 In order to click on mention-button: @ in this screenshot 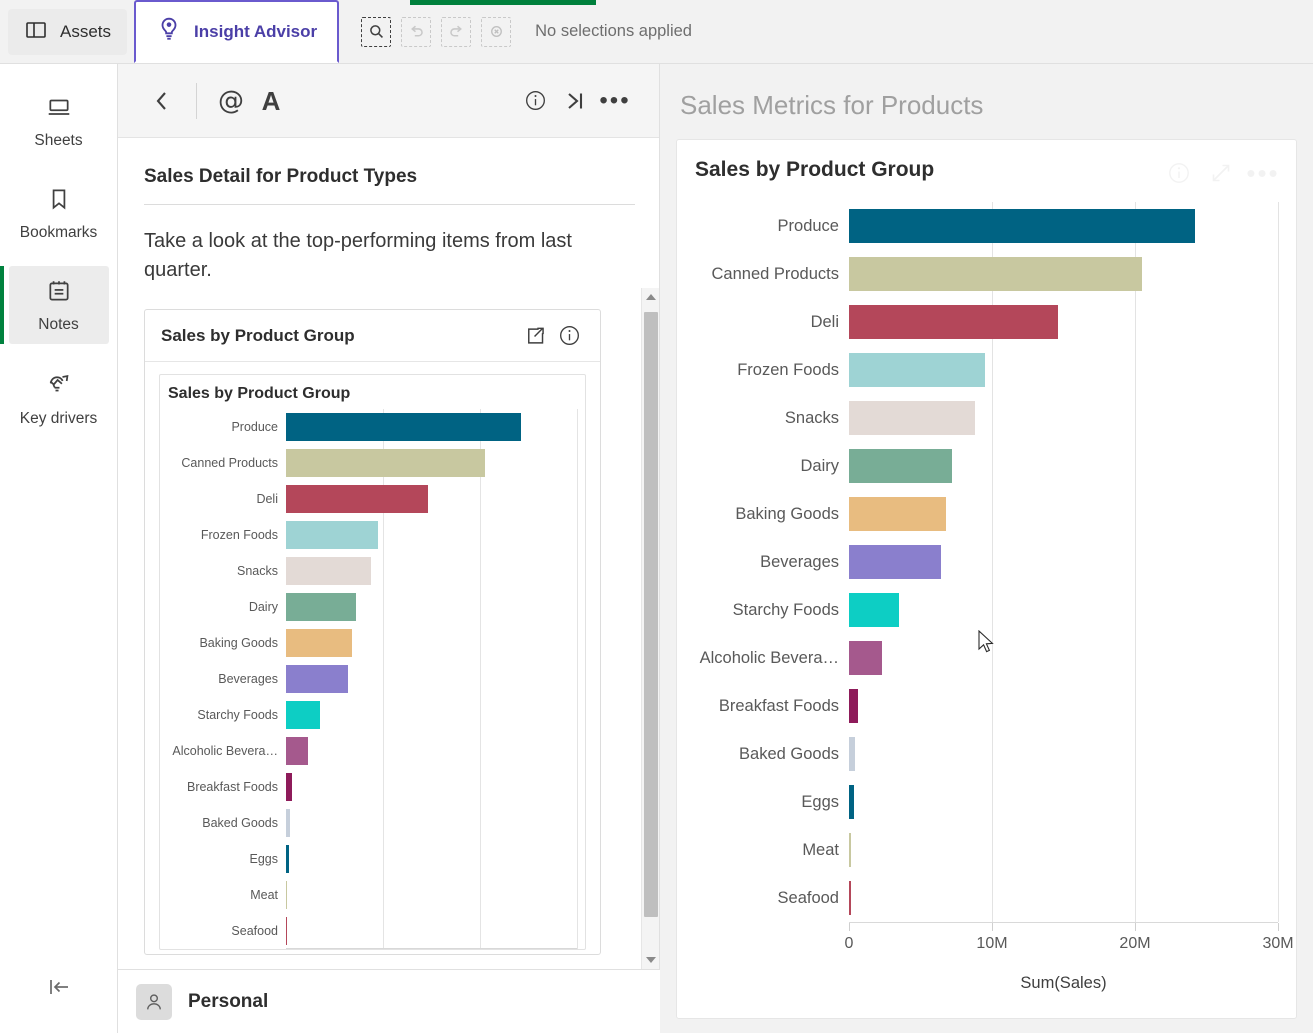, I will do `click(231, 101)`.